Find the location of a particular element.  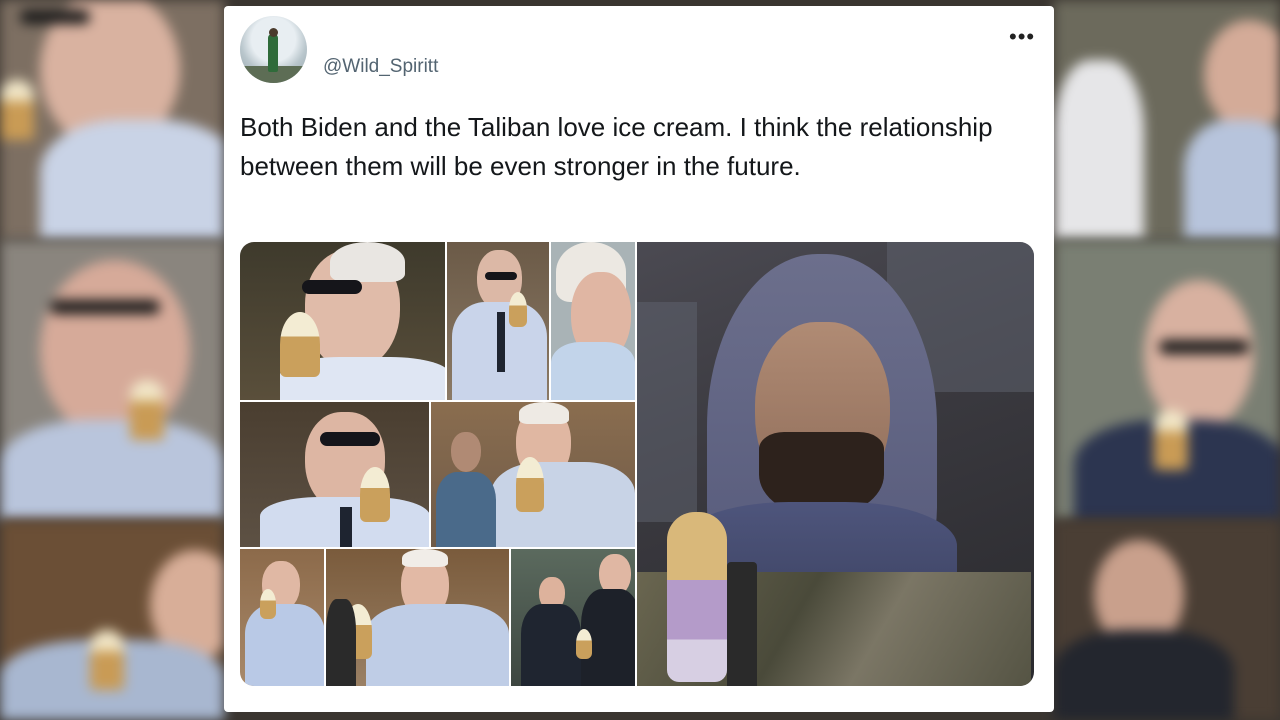

user-handle: @Wild_Spiritt is located at coordinates (380, 67).